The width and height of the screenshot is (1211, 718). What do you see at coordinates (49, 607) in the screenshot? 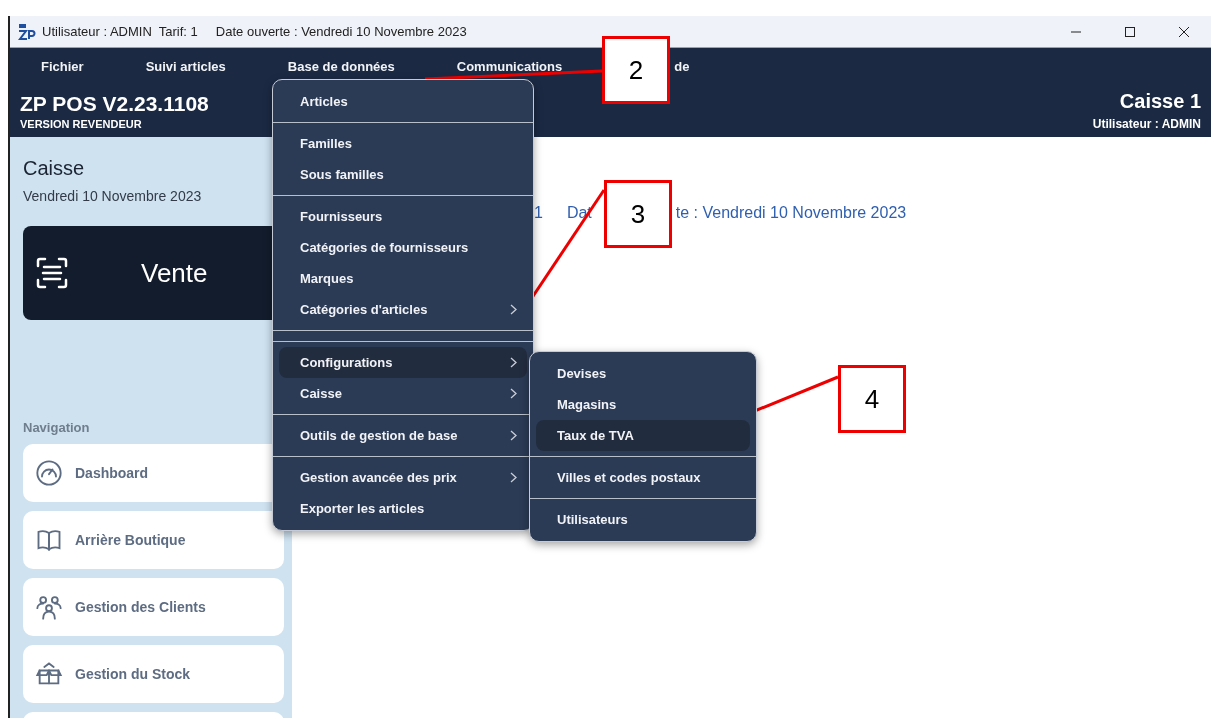
I see `people-icon` at bounding box center [49, 607].